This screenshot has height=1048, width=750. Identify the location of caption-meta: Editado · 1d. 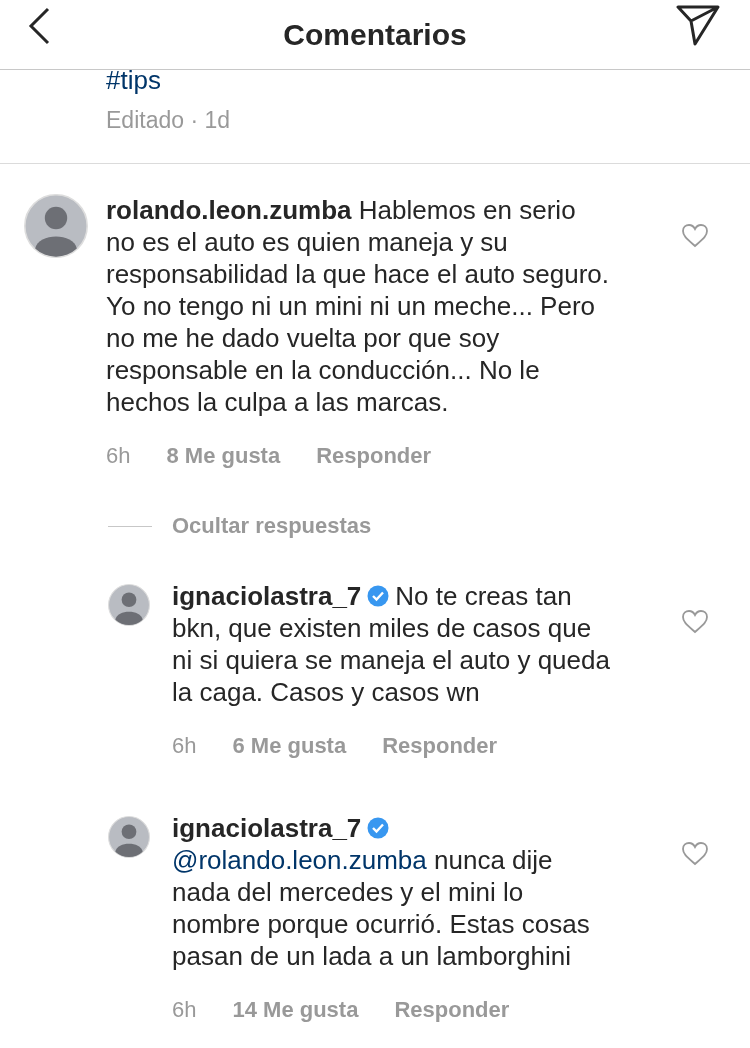
(169, 120).